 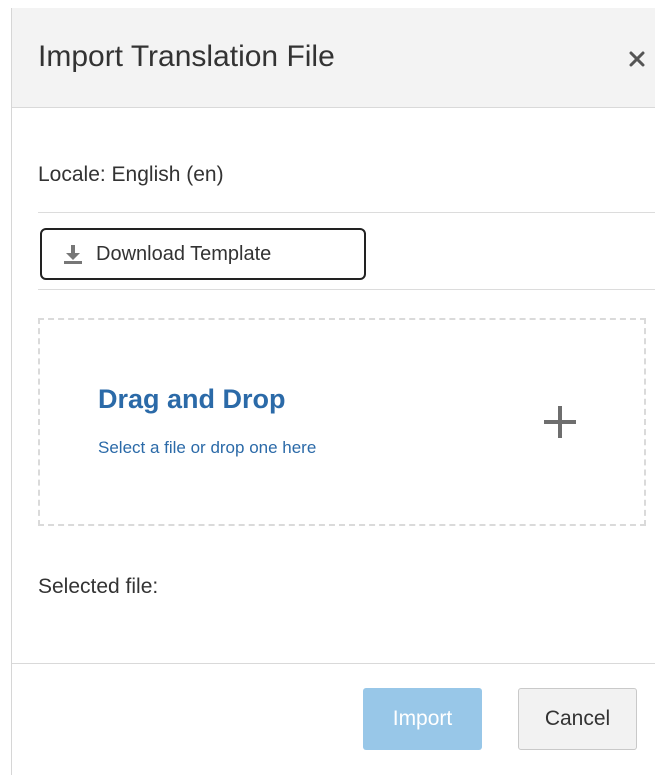 I want to click on import-button: Import, so click(x=422, y=719).